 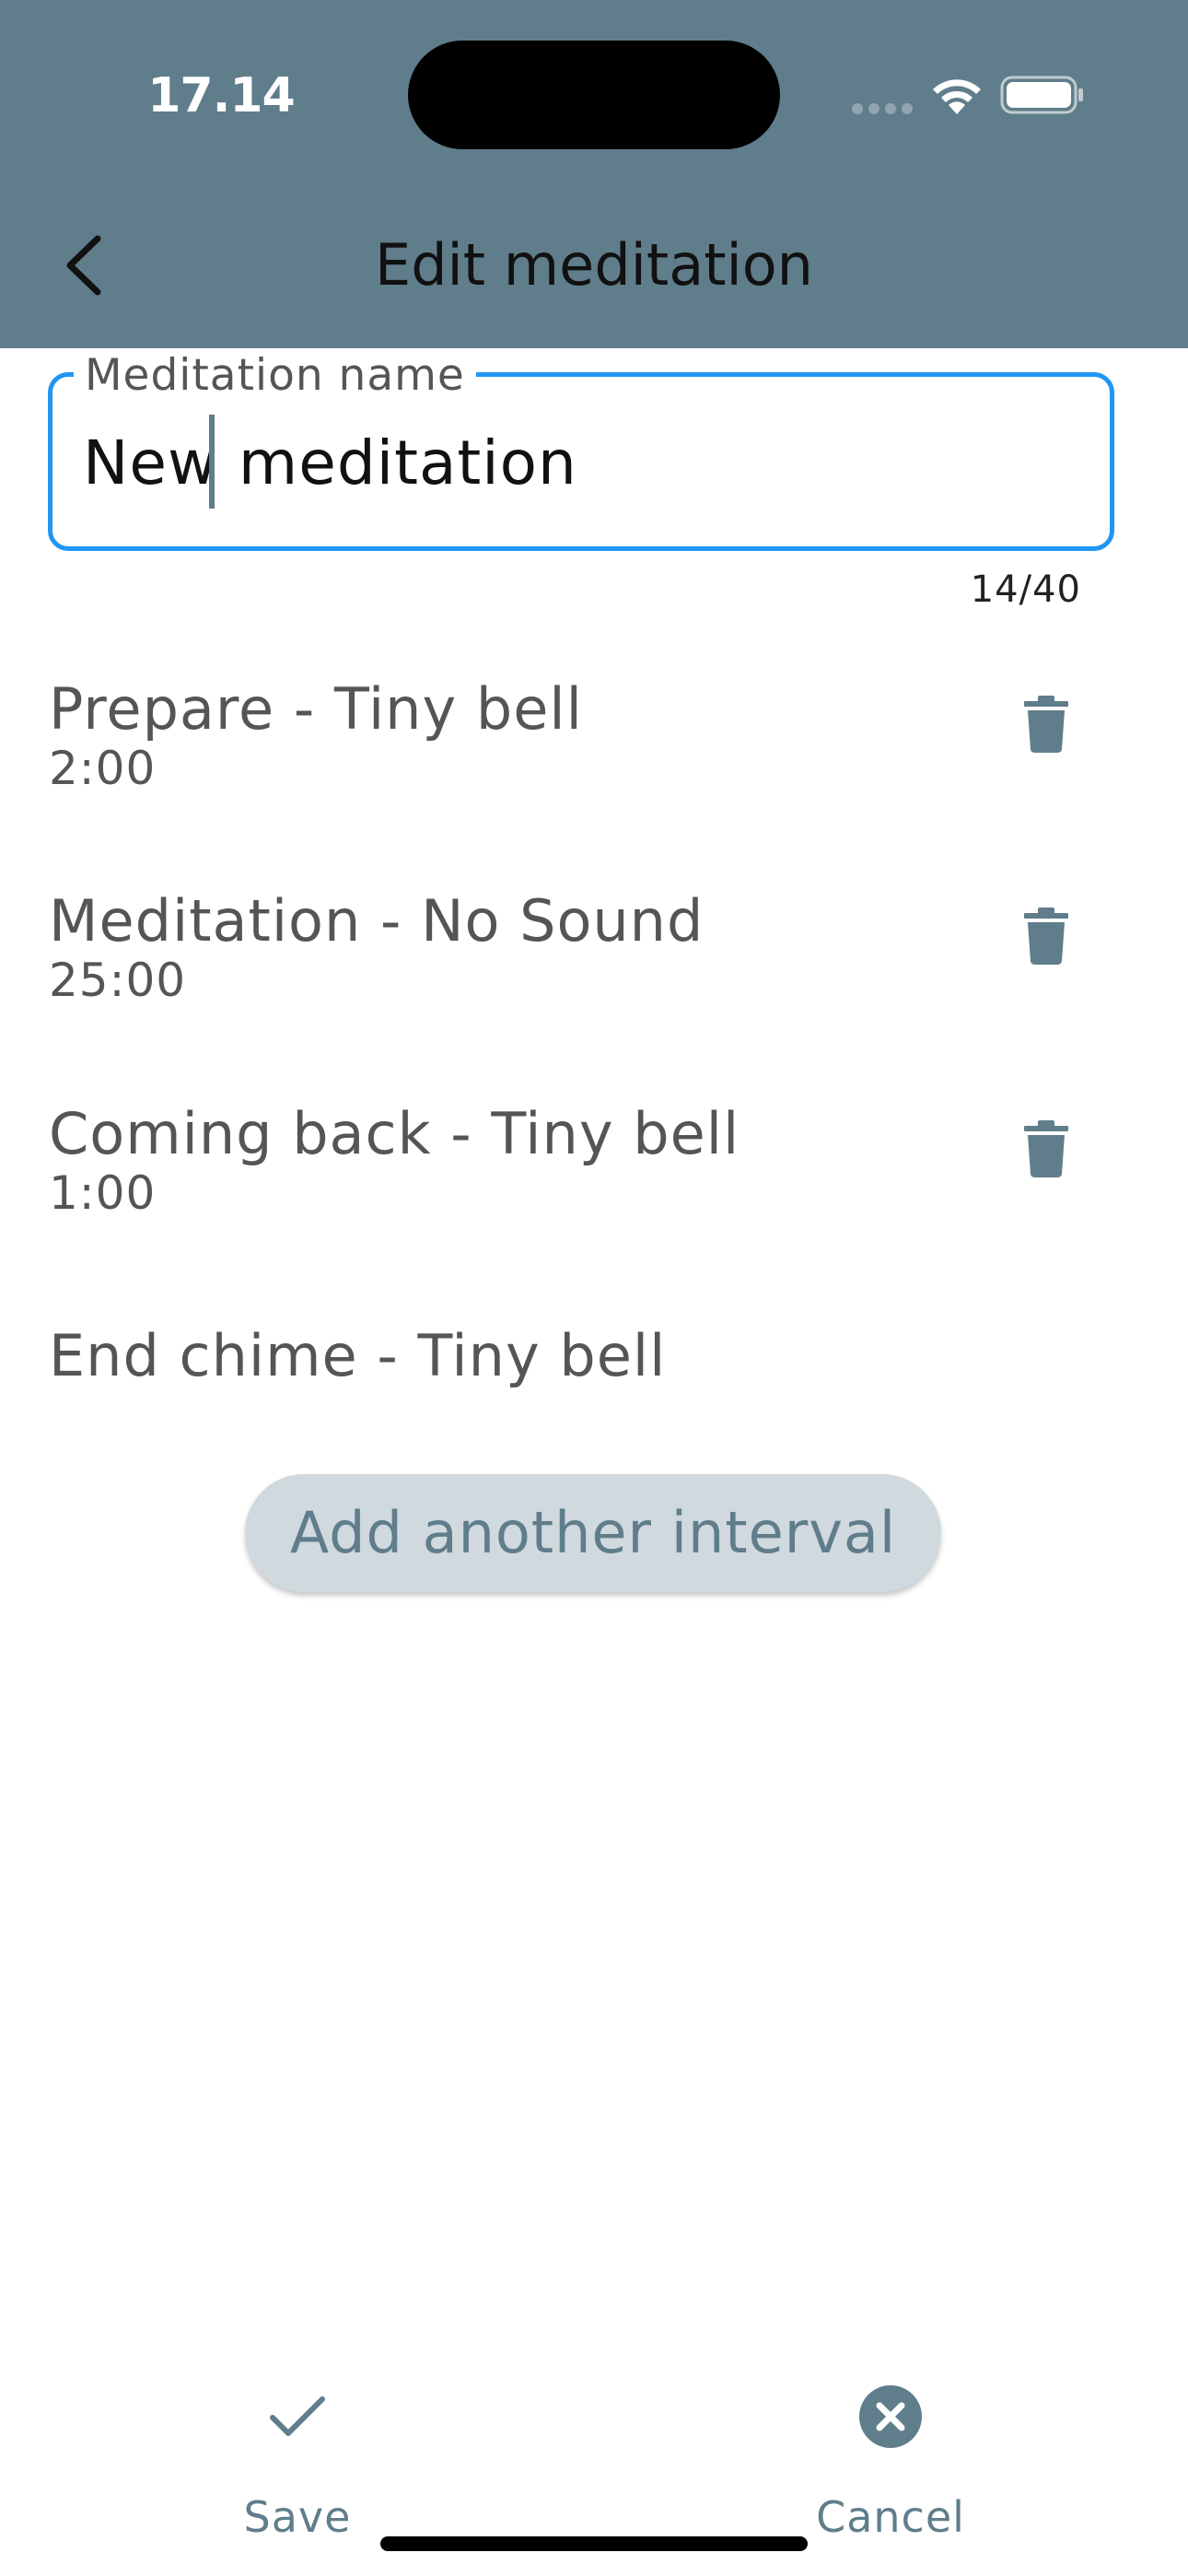 I want to click on meditation-name-input, so click(x=580, y=463).